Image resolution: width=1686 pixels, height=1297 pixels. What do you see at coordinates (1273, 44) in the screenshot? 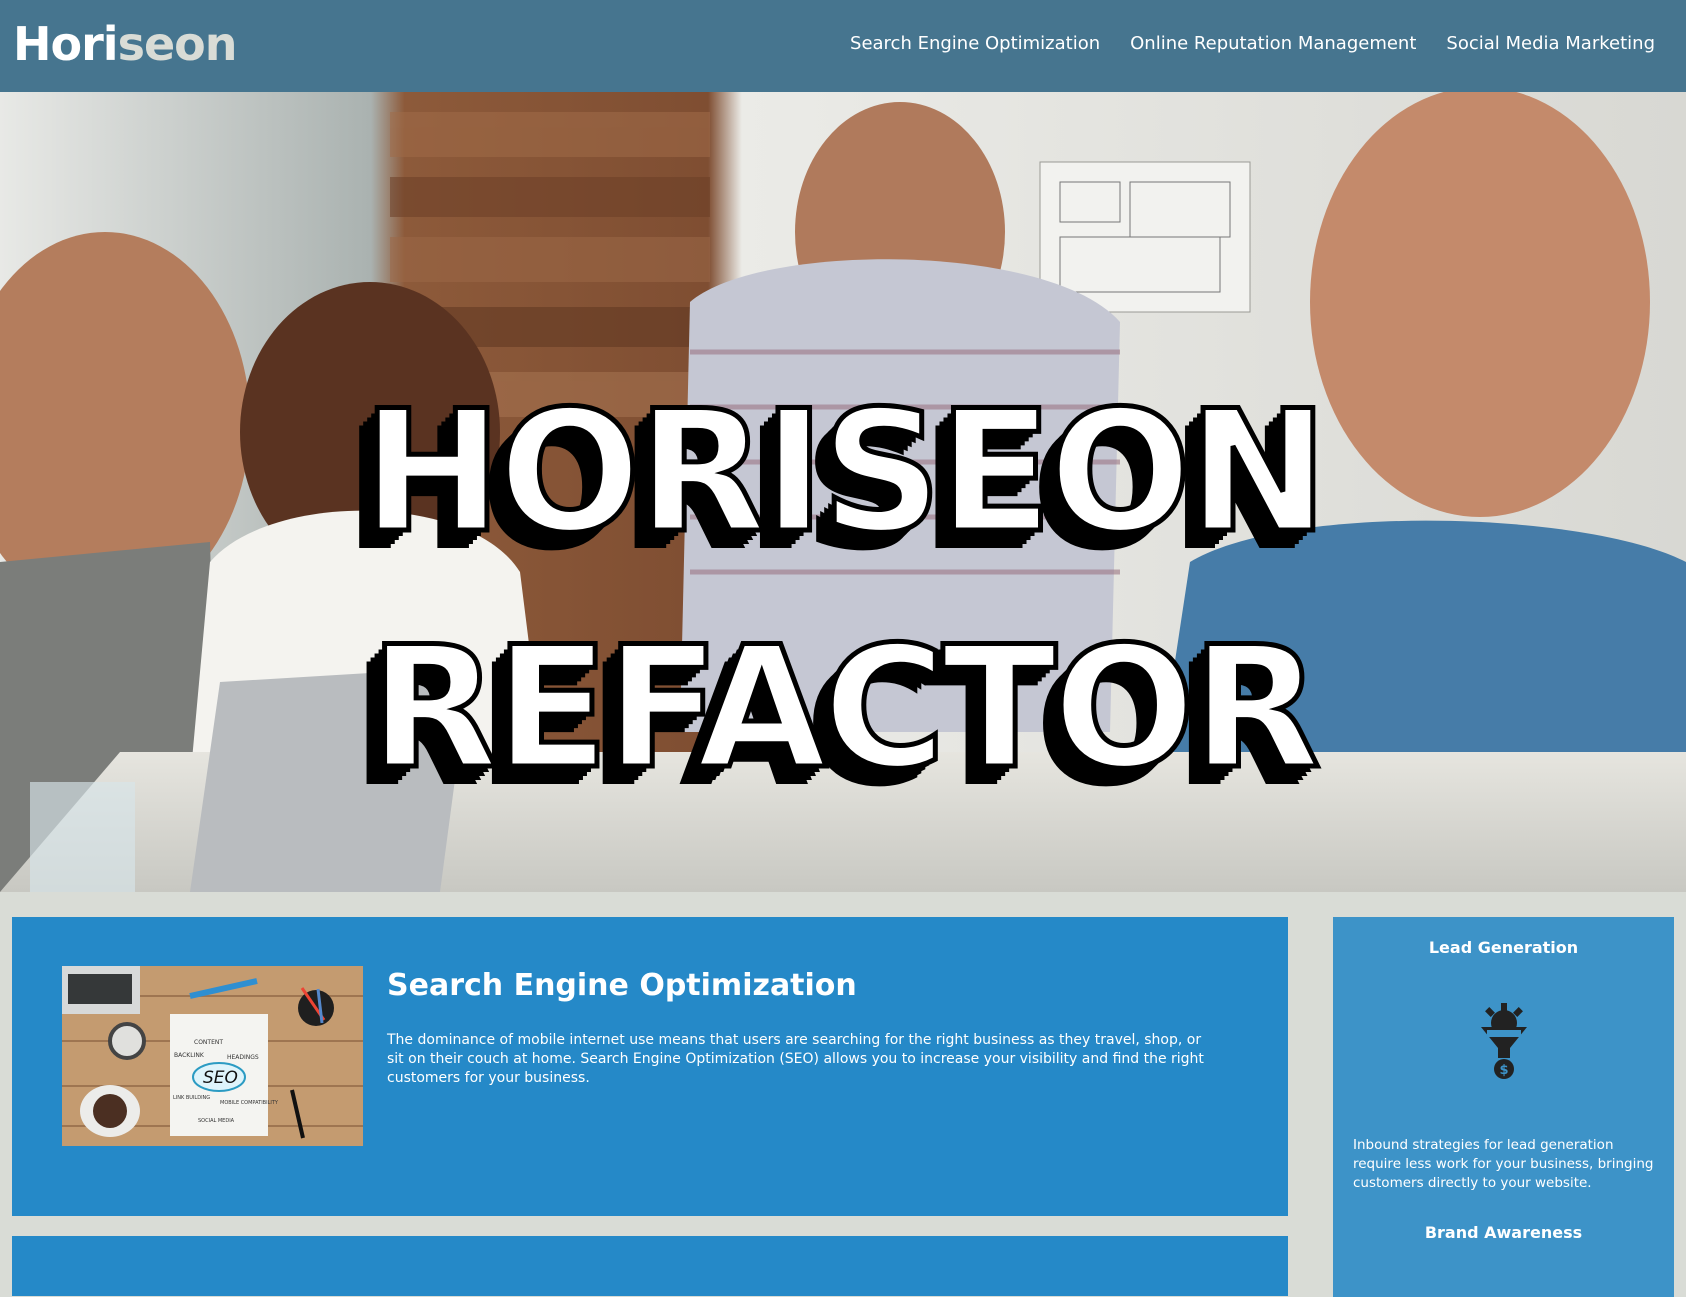
I see `nav-link-online-reputation-management: Online Reputation Management` at bounding box center [1273, 44].